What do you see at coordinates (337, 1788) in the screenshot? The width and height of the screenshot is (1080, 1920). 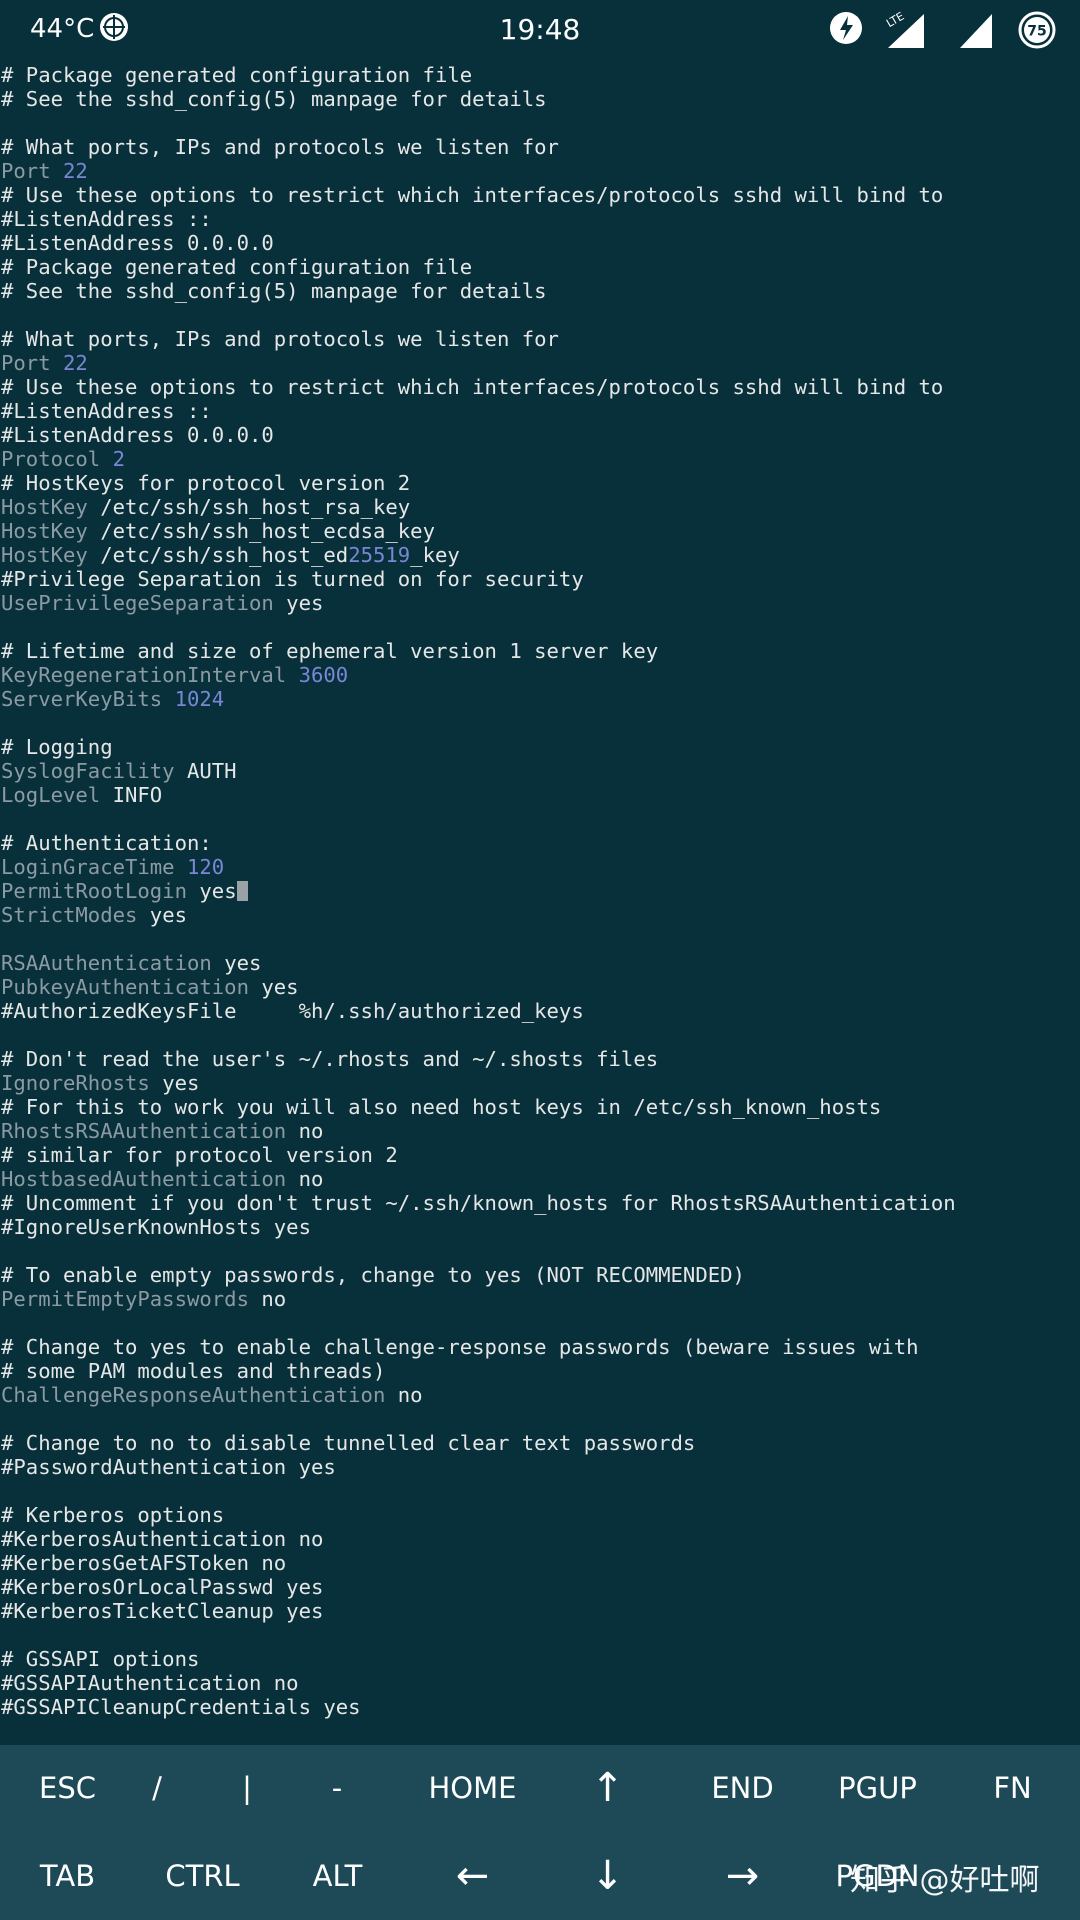 I see `dash-key: -` at bounding box center [337, 1788].